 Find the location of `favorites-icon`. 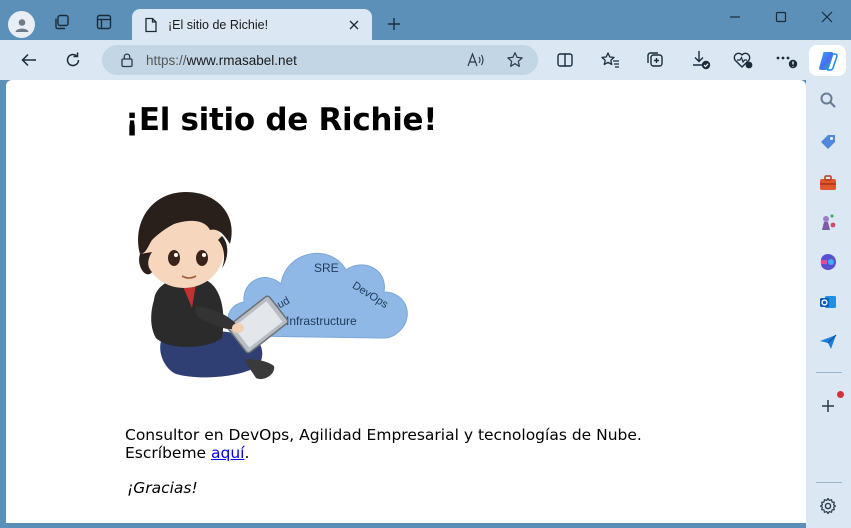

favorites-icon is located at coordinates (610, 60).